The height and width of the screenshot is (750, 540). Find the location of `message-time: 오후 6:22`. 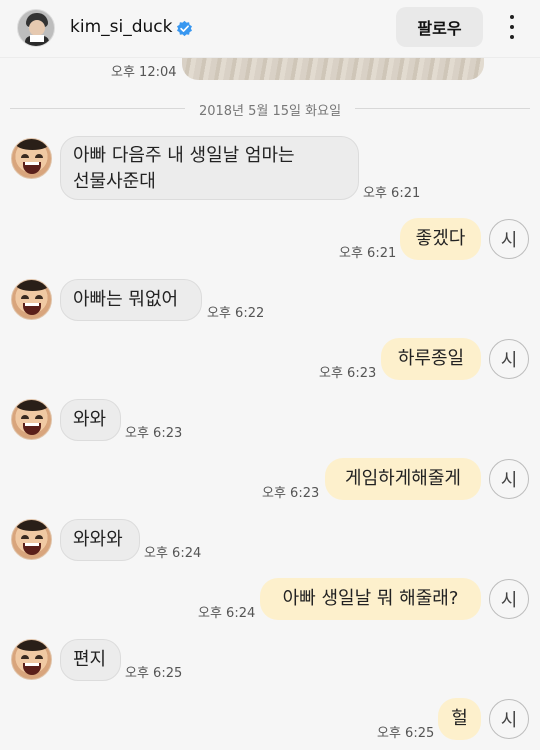

message-time: 오후 6:22 is located at coordinates (236, 313).